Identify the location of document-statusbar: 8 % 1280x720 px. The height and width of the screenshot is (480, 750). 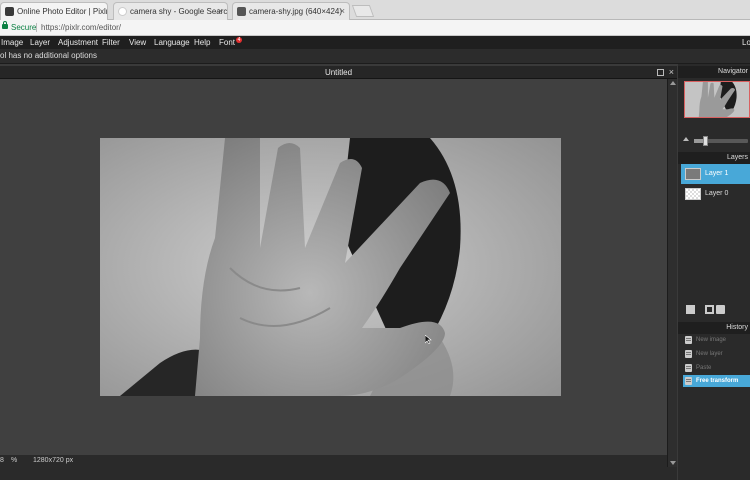
(333, 461).